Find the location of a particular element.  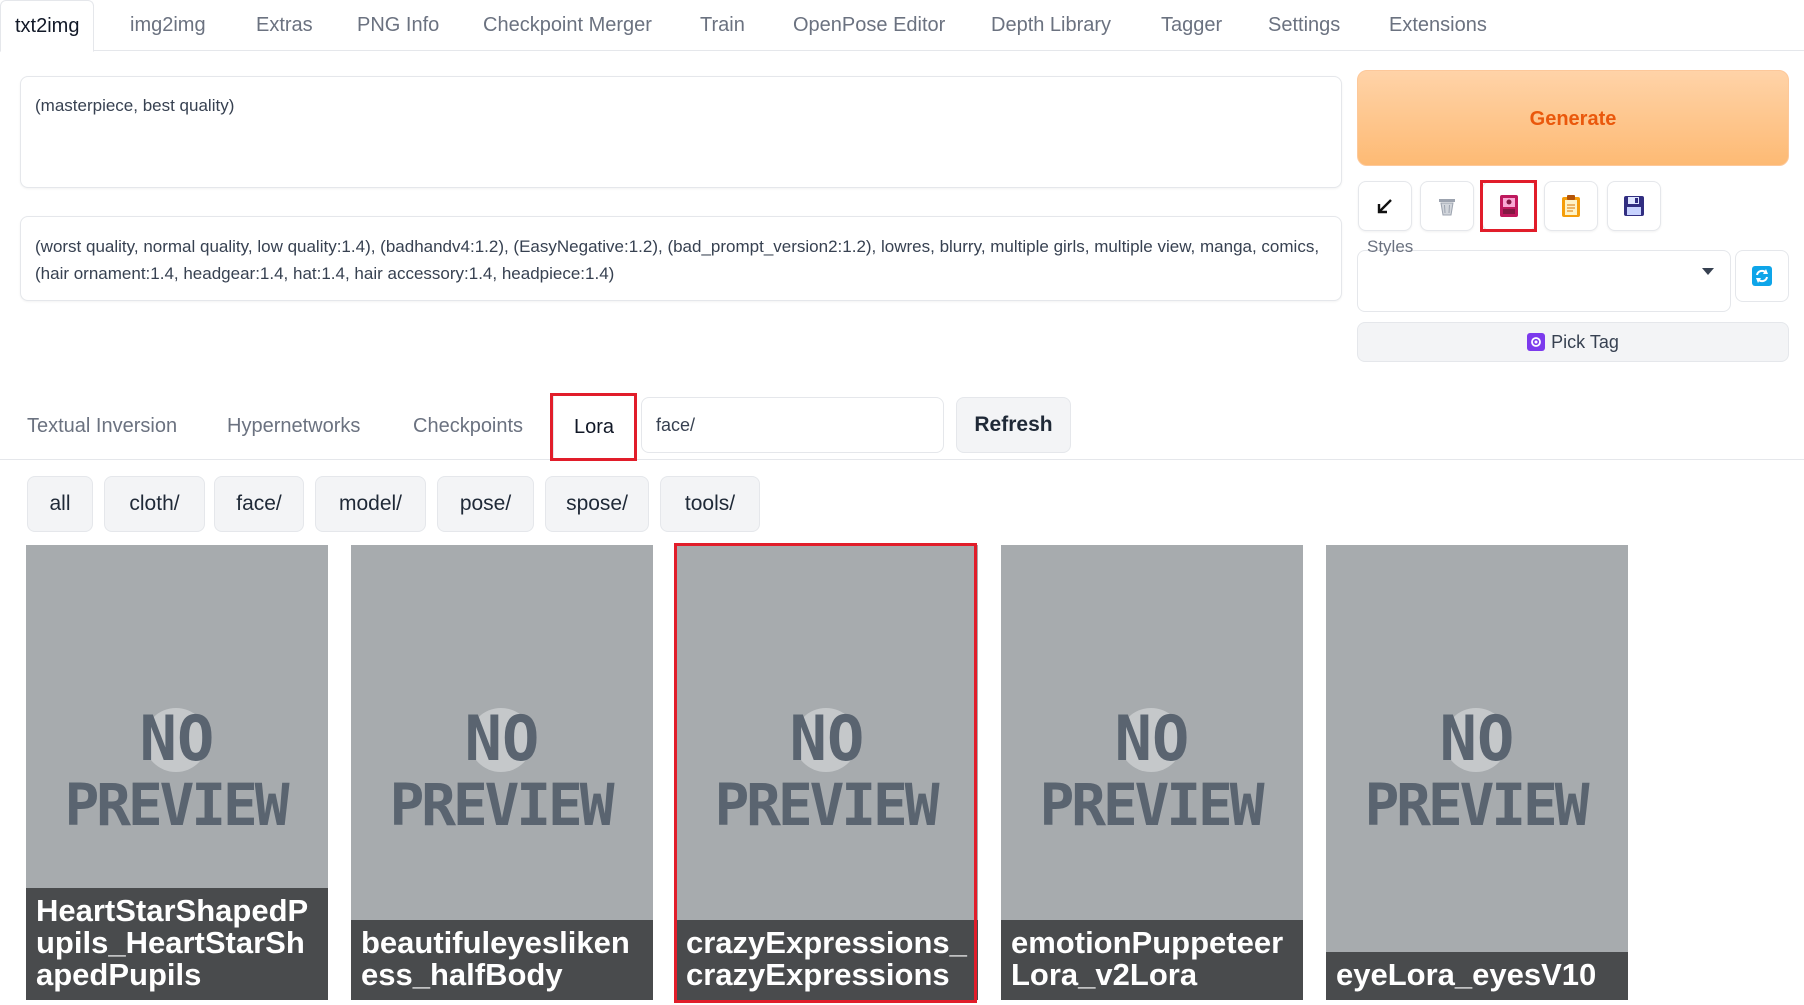

tab-train: Train is located at coordinates (722, 25).